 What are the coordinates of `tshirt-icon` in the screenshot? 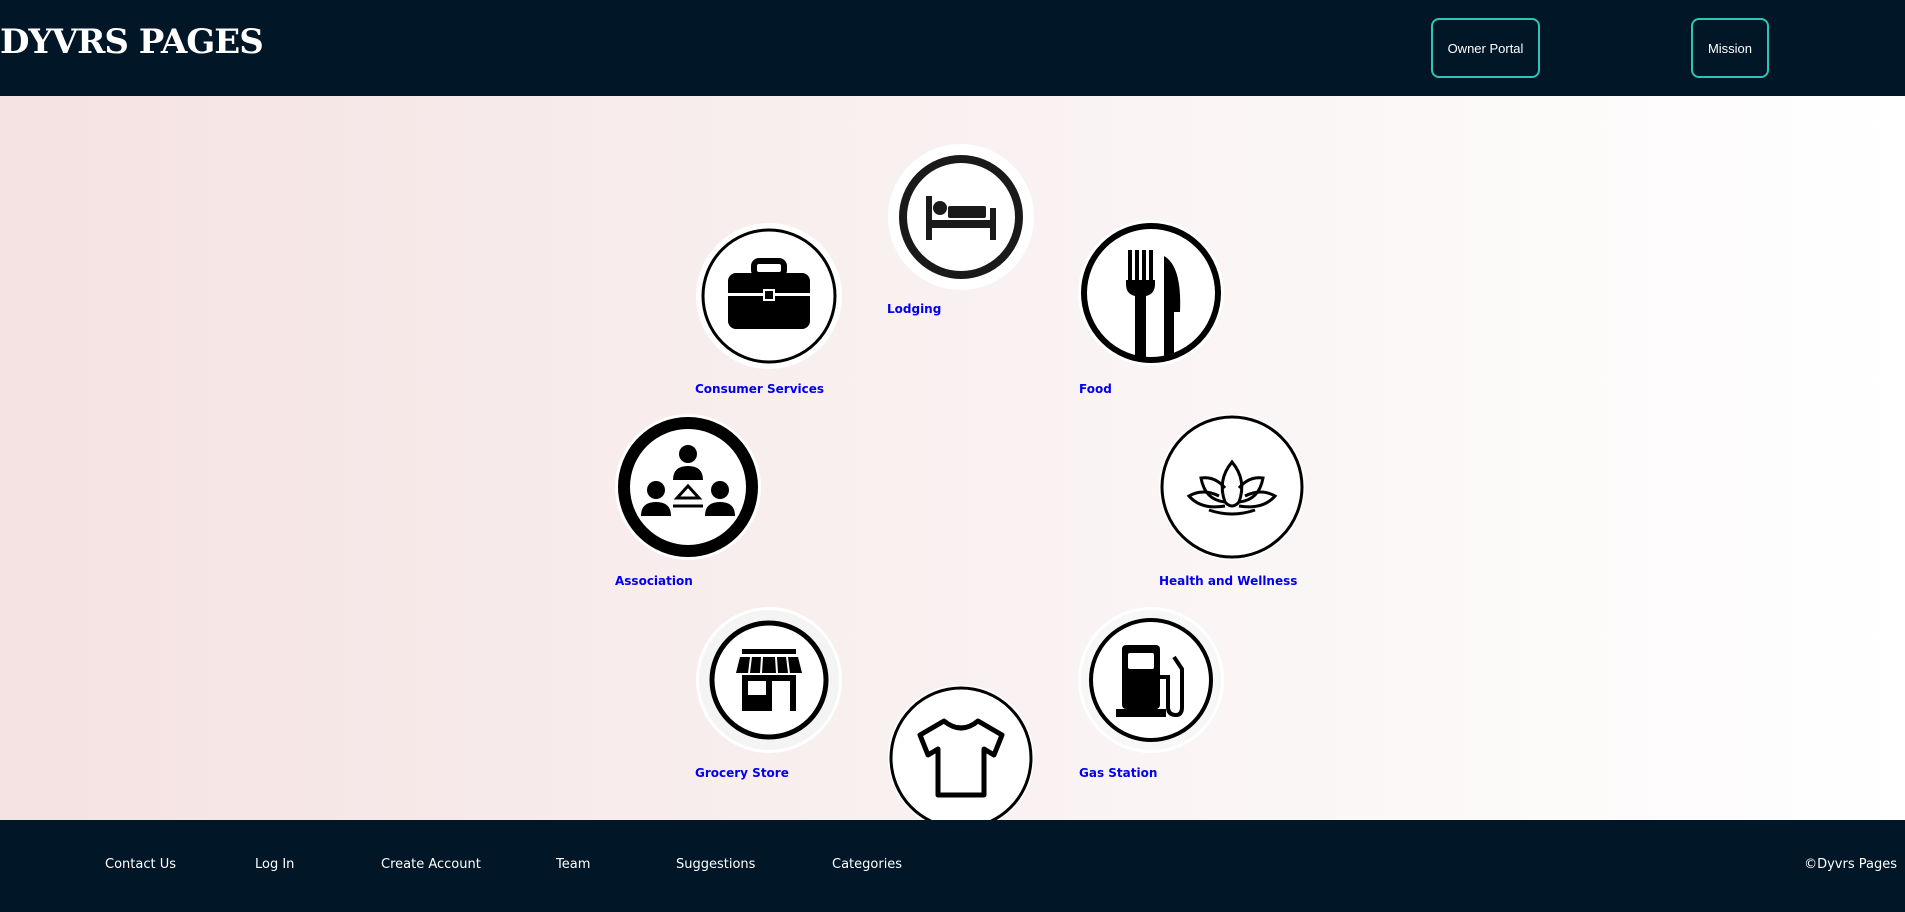 It's located at (961, 752).